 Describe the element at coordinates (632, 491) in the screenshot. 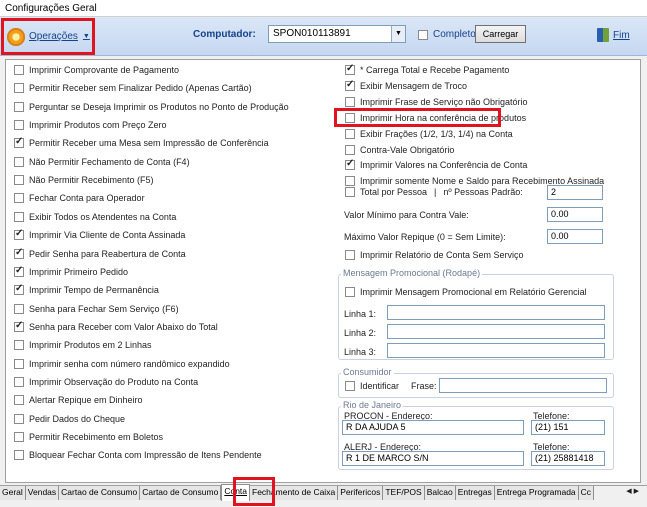

I see `tab-scroll-arrows-icon: ◀ ▶` at that location.